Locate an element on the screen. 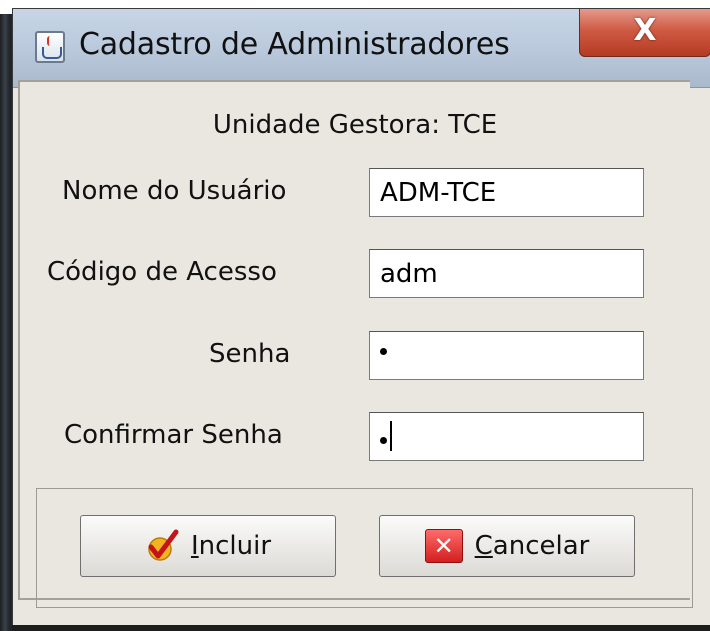  include-label: Incluir is located at coordinates (231, 546).